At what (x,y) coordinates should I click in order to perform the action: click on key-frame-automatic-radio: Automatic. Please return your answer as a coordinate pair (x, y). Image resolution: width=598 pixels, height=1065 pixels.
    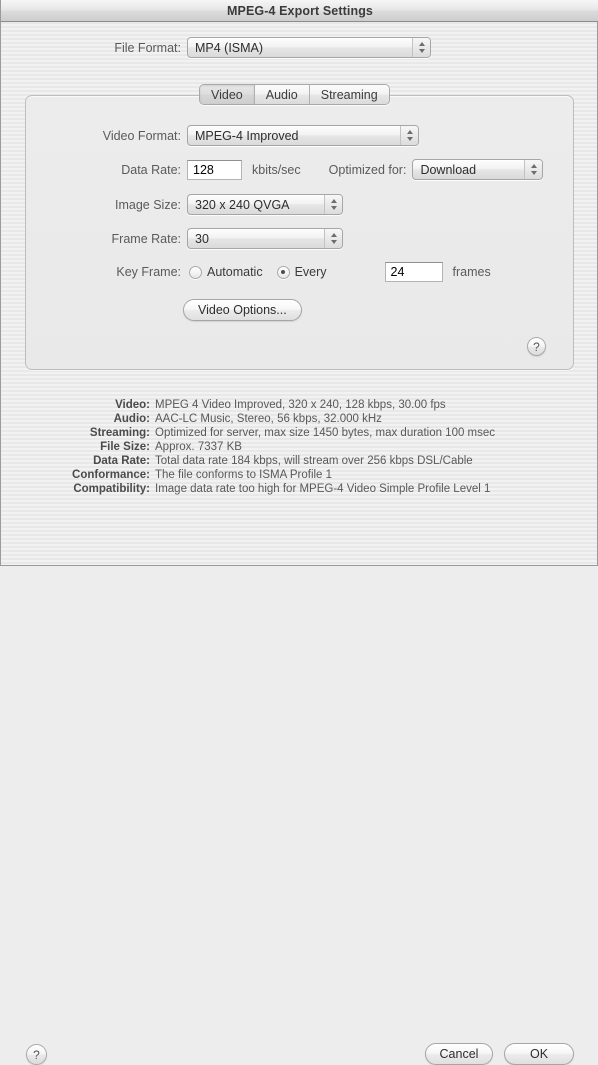
    Looking at the image, I should click on (226, 272).